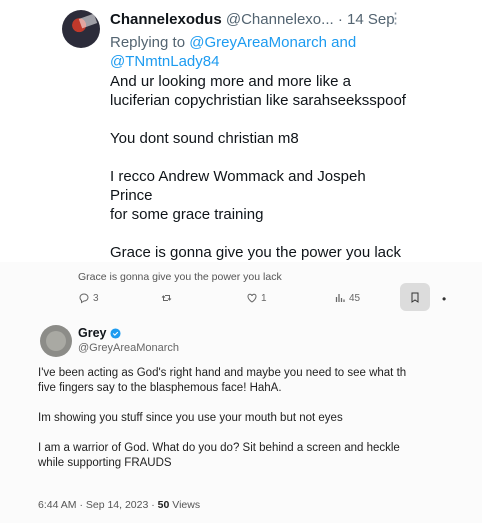 This screenshot has width=482, height=523. Describe the element at coordinates (238, 186) in the screenshot. I see `text-line: I recco Andrew Wommack and Jospeh Prince` at that location.